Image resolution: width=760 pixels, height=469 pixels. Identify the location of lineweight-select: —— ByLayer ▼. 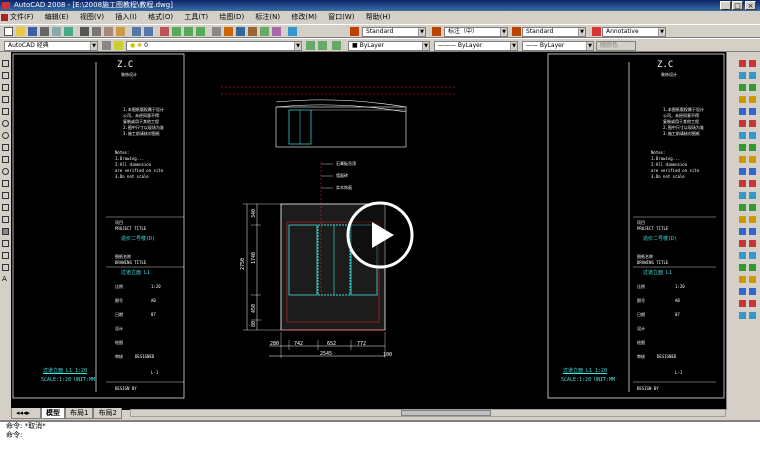
(558, 46).